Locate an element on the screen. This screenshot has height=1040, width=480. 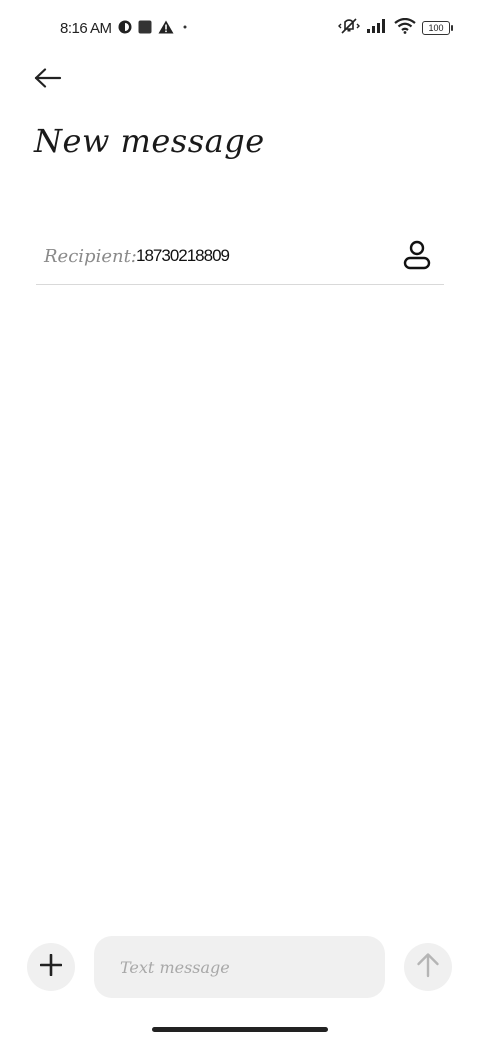
message-input-container is located at coordinates (239, 967).